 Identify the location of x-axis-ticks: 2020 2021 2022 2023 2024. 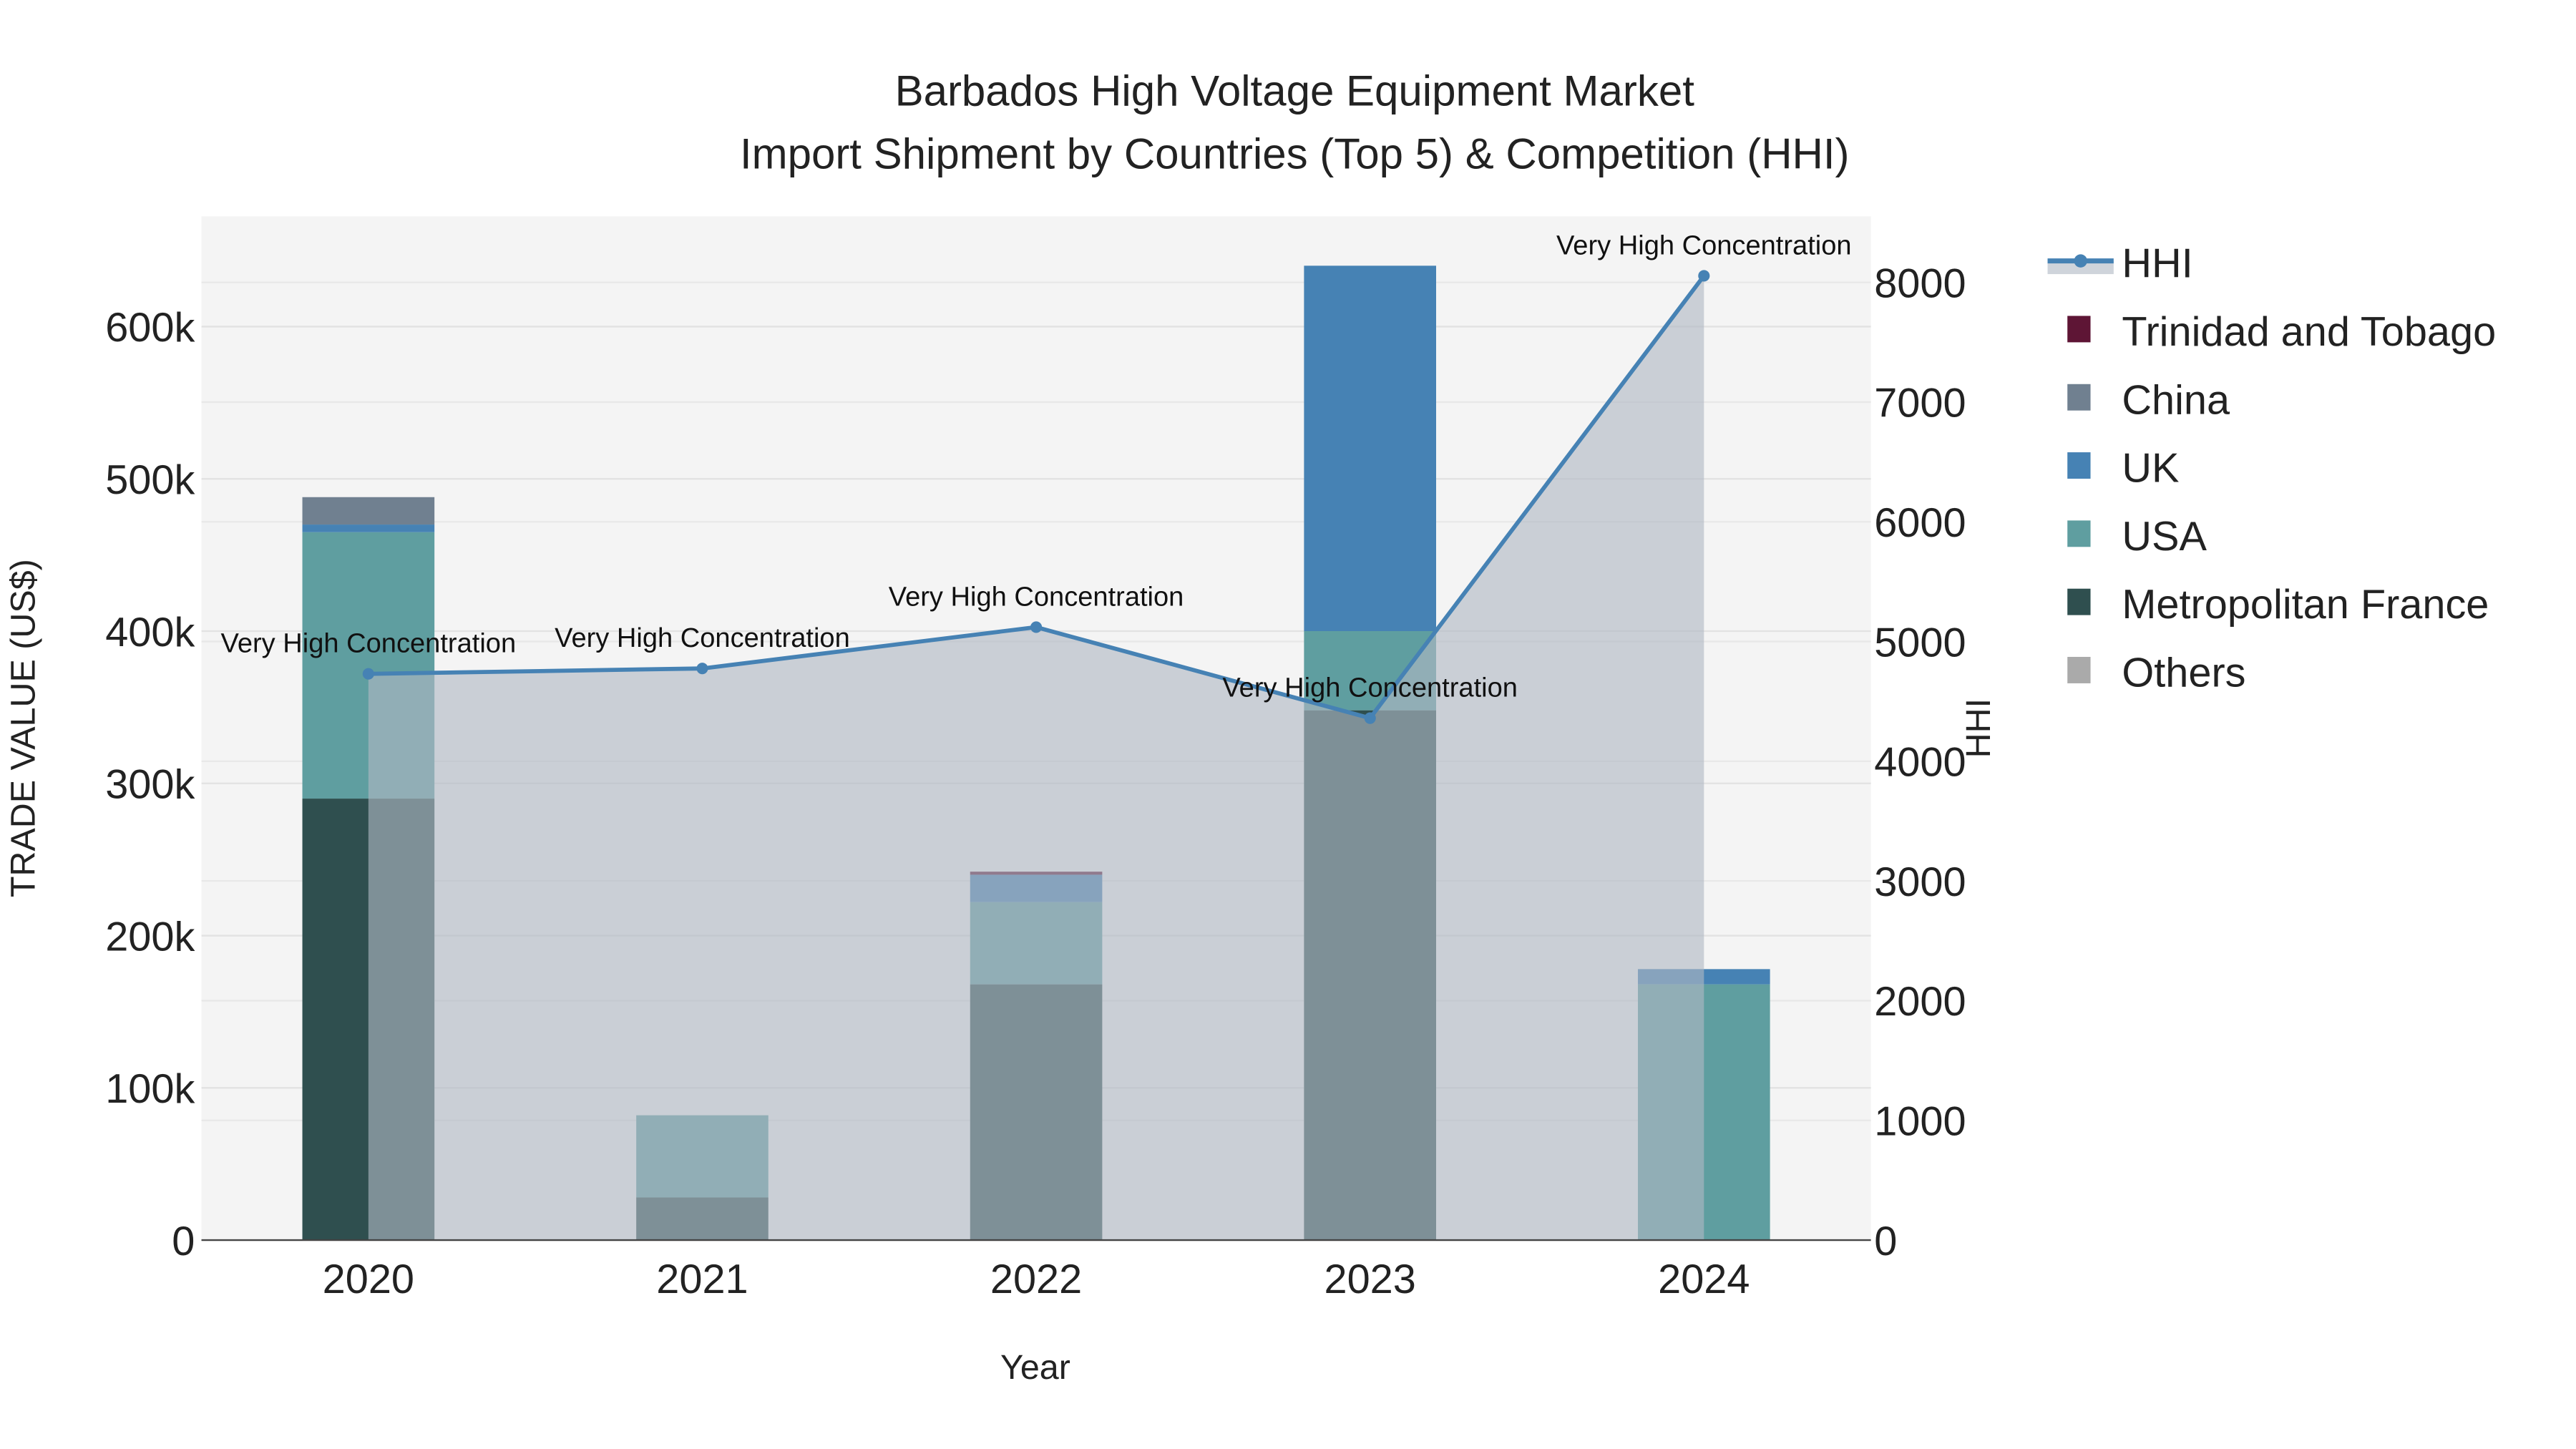
(1036, 1279).